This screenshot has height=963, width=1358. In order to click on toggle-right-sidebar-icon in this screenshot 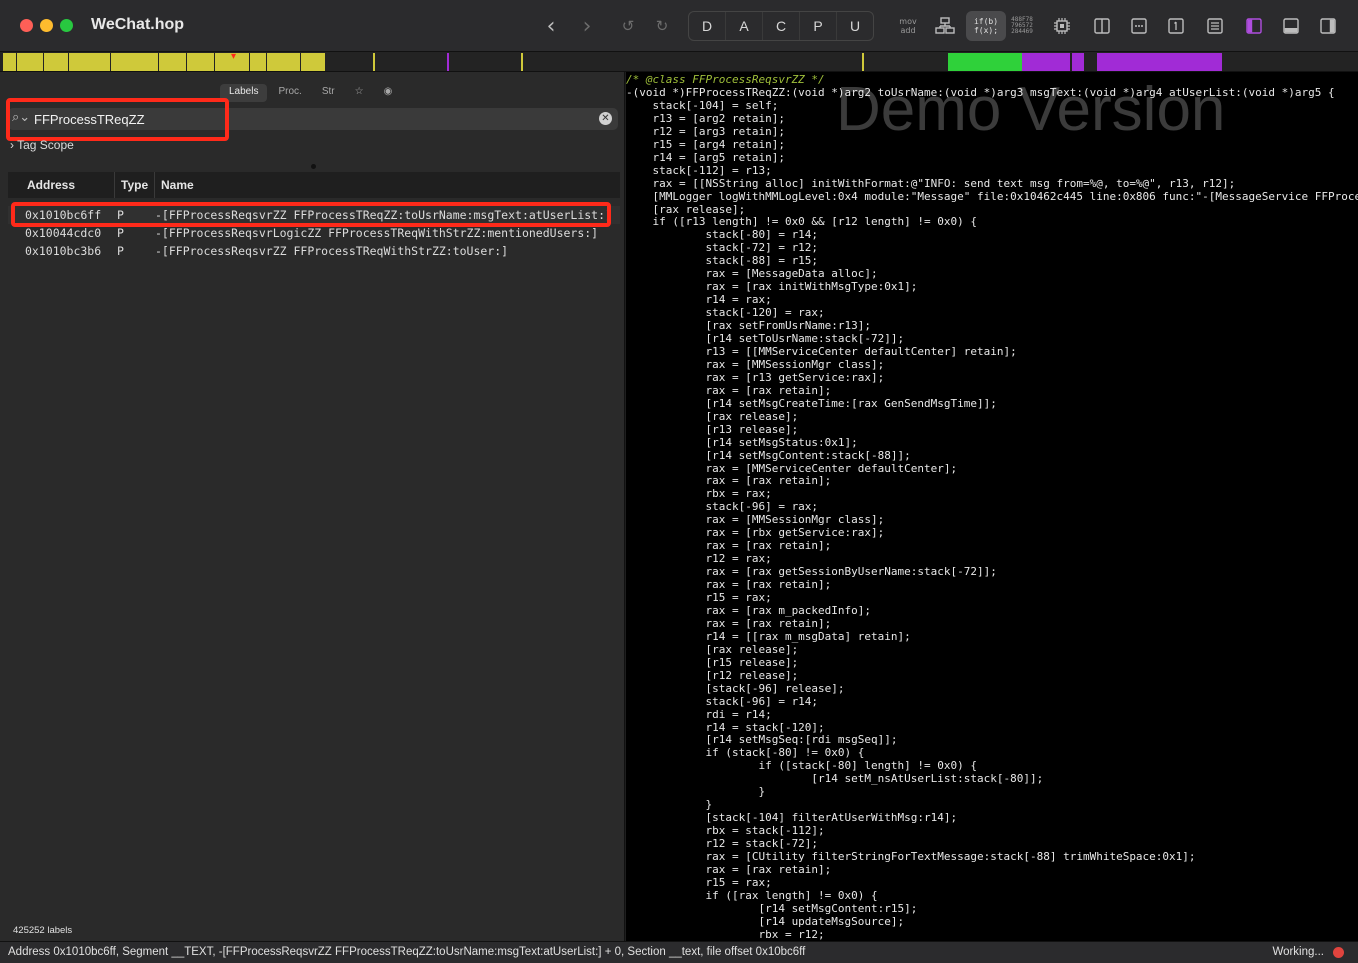, I will do `click(1328, 26)`.